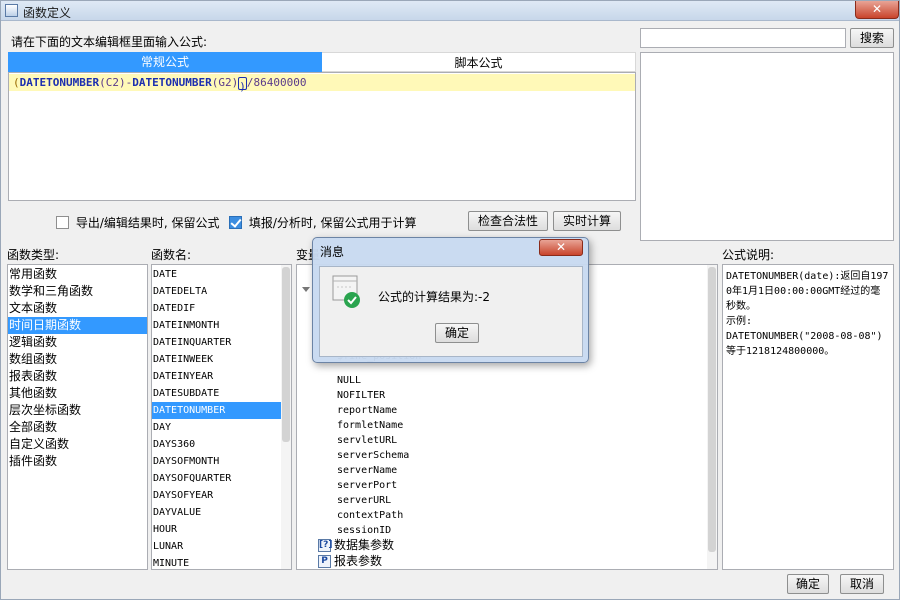 The width and height of the screenshot is (900, 600). Describe the element at coordinates (216, 546) in the screenshot. I see `function-name-item: LUNAR` at that location.